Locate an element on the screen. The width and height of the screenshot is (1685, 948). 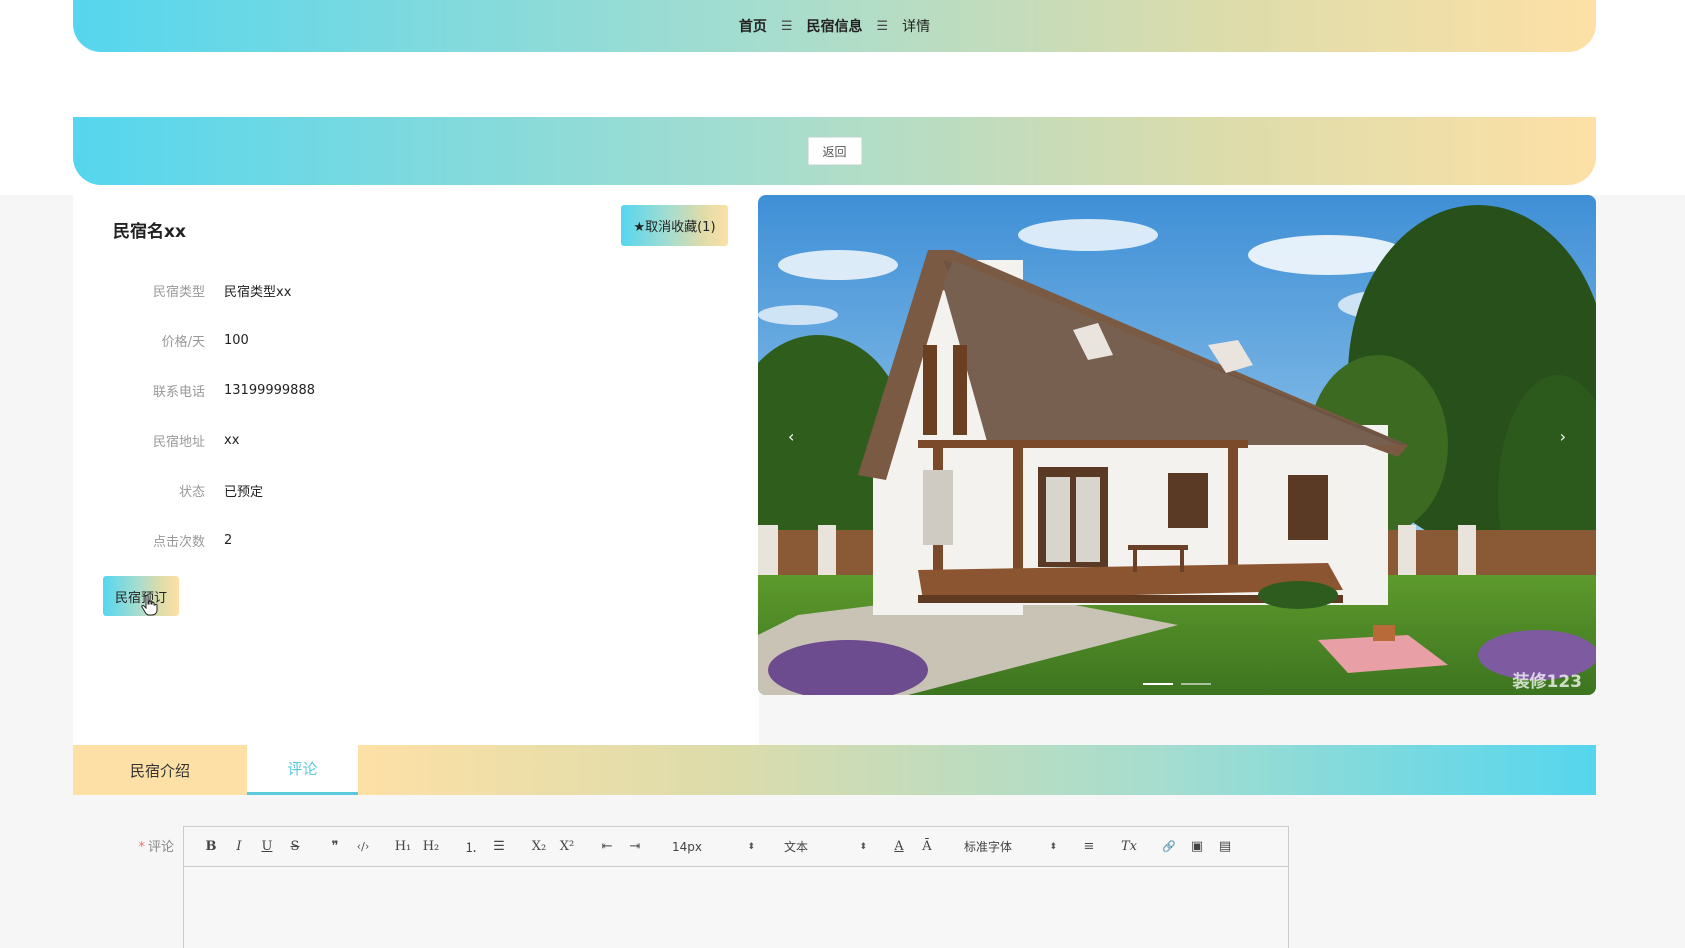
field-label: 民宿类型 is located at coordinates (178, 292).